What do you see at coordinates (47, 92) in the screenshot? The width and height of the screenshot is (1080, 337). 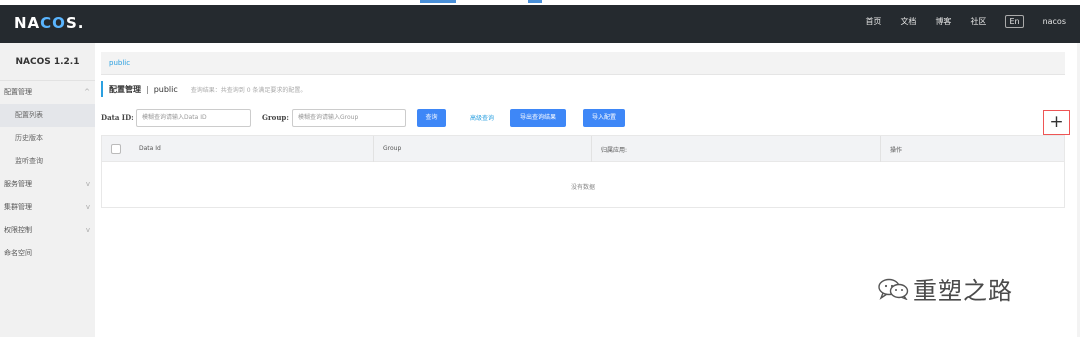 I see `sidebar-item-config-management: 配置管理 ^` at bounding box center [47, 92].